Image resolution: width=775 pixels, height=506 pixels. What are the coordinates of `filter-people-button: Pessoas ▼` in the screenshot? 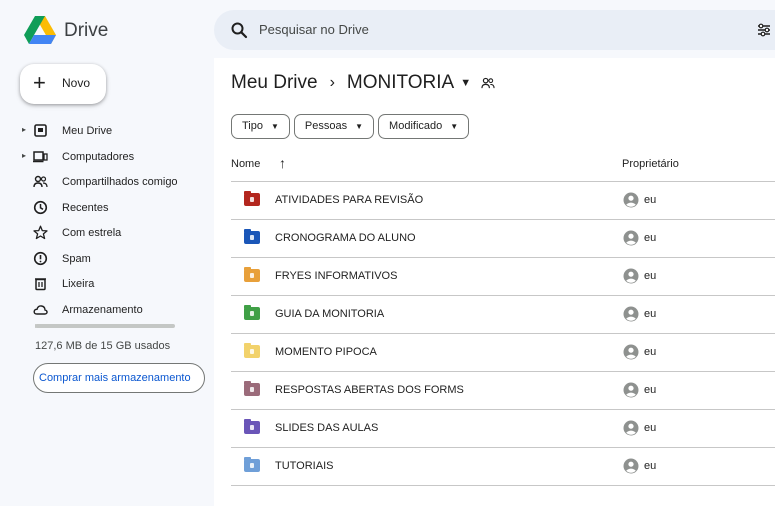 It's located at (334, 126).